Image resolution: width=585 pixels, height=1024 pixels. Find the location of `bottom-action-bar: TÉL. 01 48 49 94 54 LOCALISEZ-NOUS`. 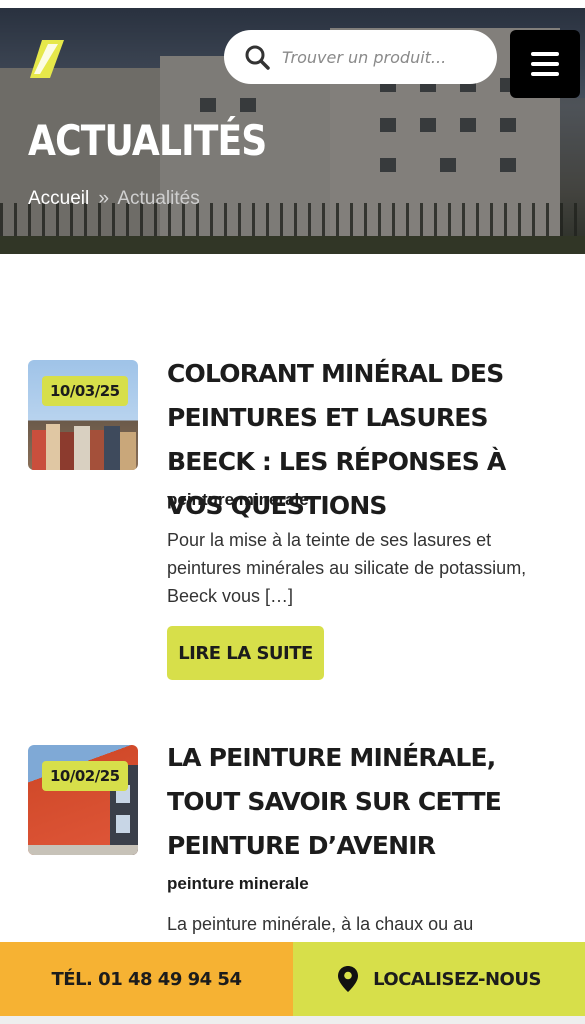

bottom-action-bar: TÉL. 01 48 49 94 54 LOCALISEZ-NOUS is located at coordinates (292, 979).